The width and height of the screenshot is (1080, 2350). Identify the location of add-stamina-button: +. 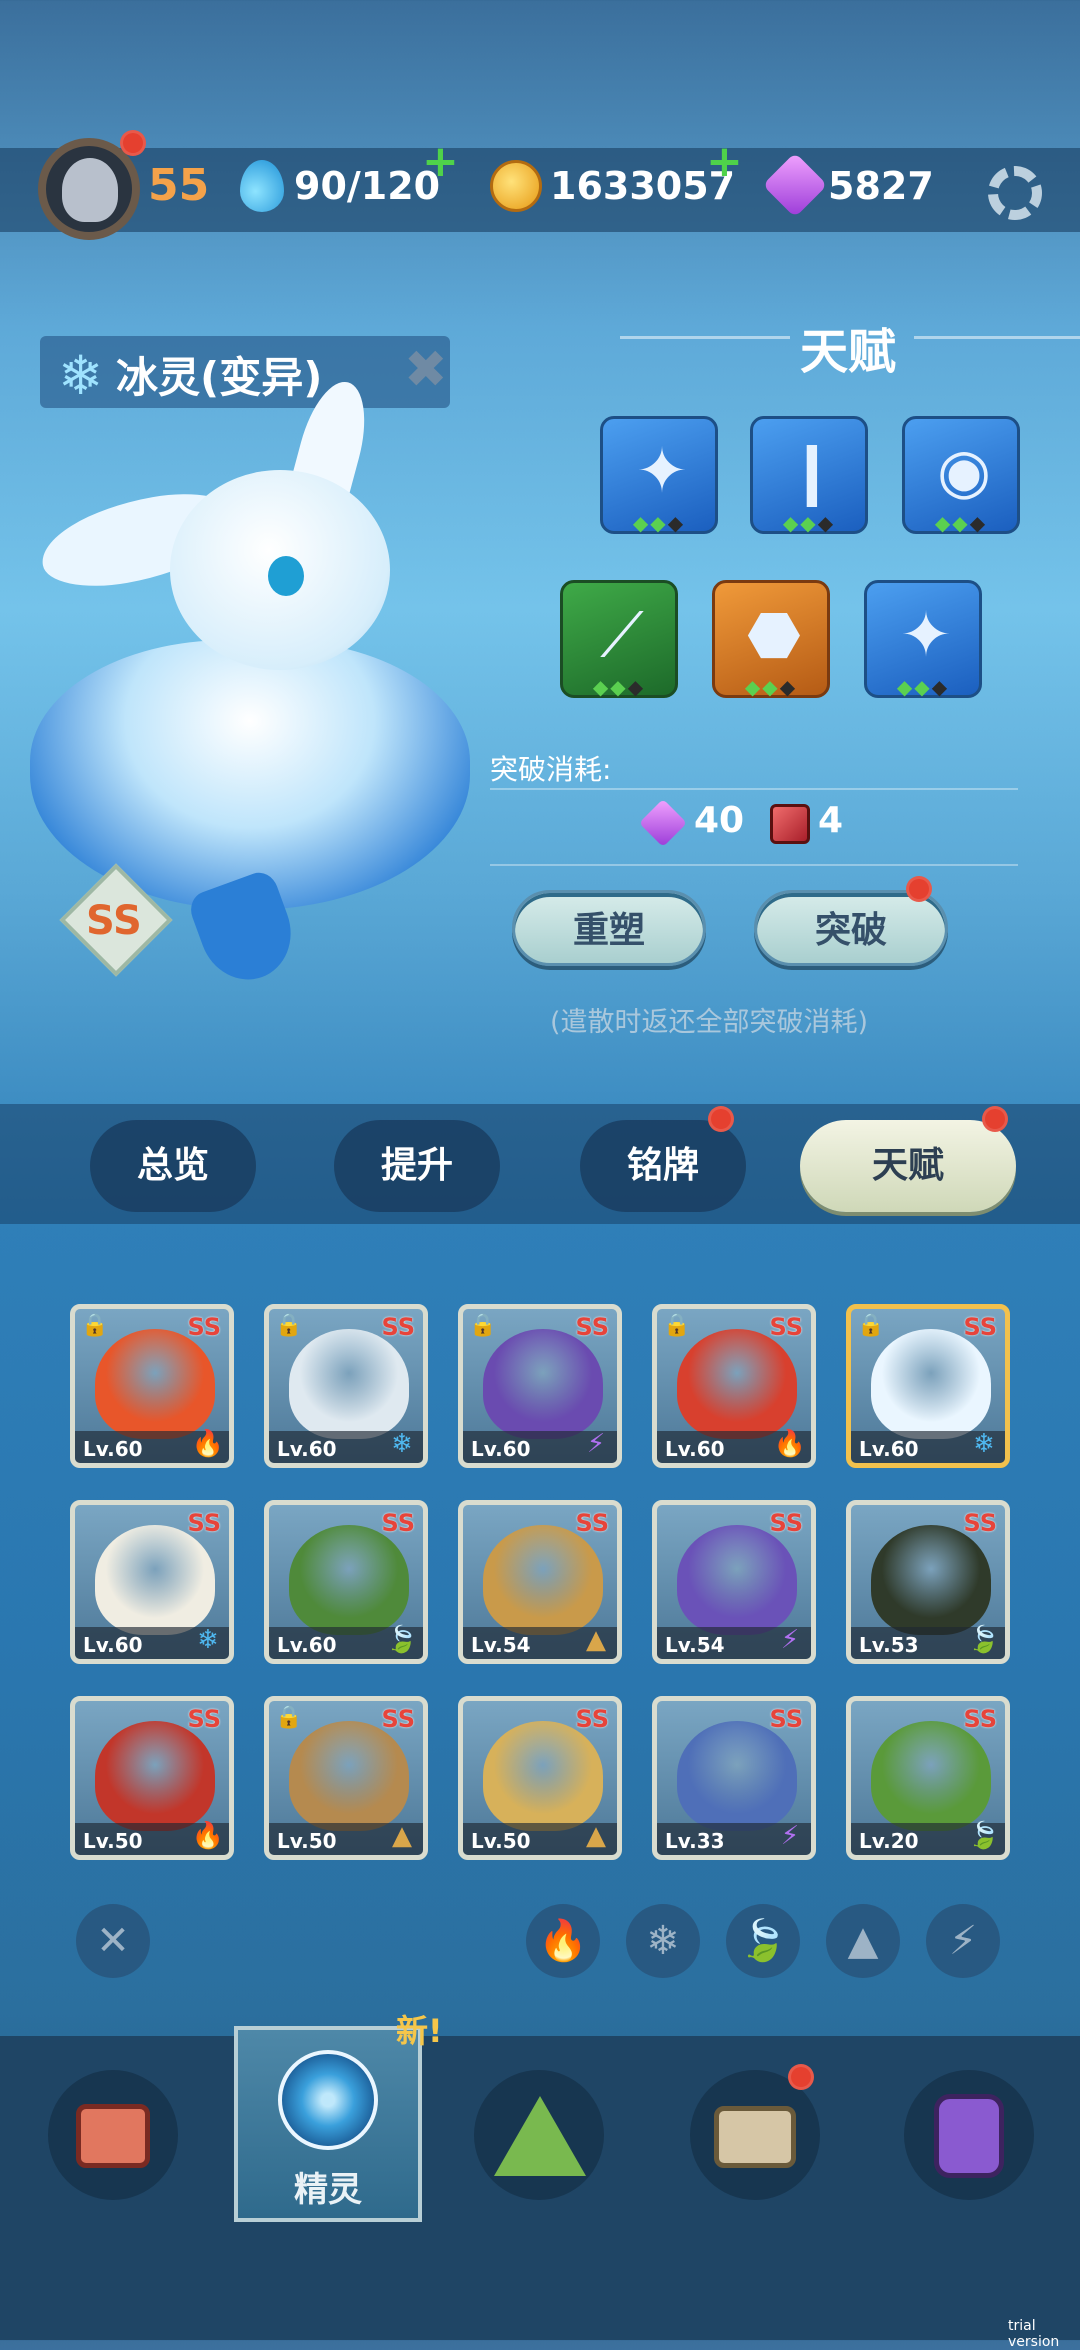
(440, 161).